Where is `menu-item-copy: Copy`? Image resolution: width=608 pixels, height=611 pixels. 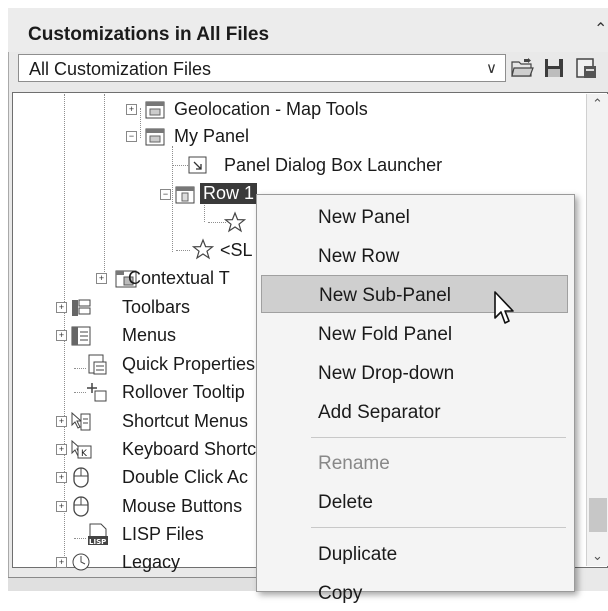
menu-item-copy: Copy is located at coordinates (415, 592).